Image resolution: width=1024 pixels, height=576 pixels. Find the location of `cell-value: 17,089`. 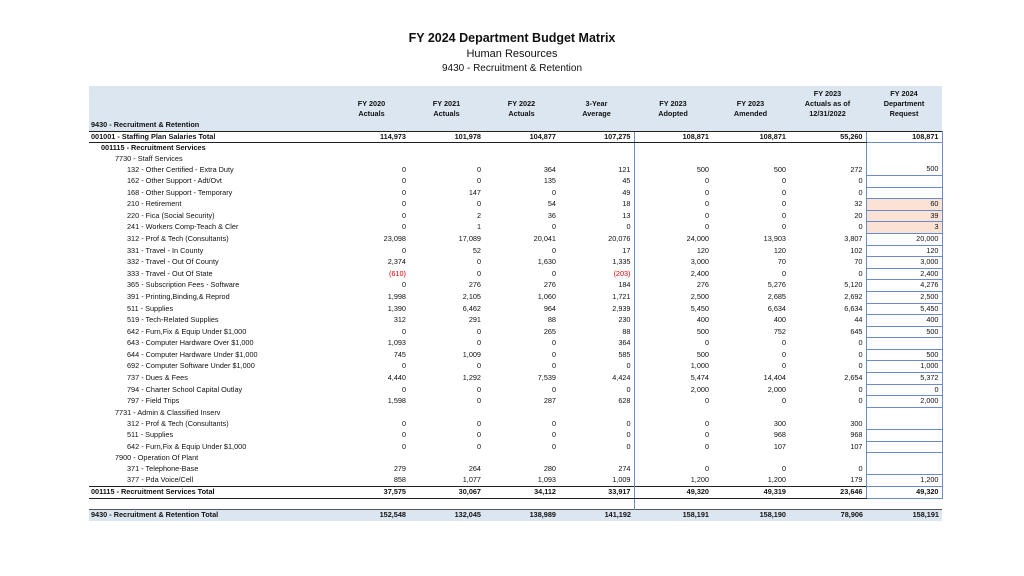

cell-value: 17,089 is located at coordinates (469, 238).